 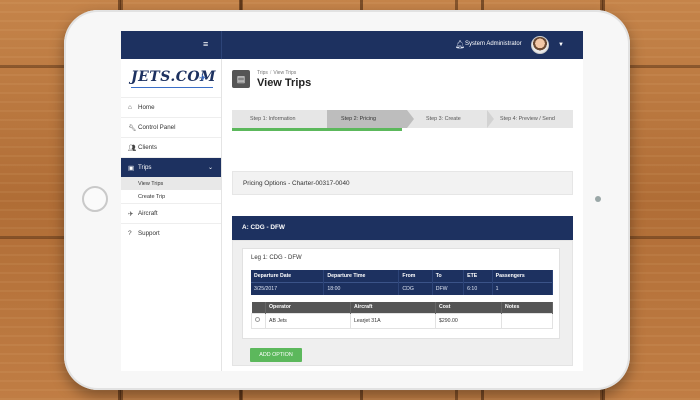 What do you see at coordinates (285, 73) in the screenshot?
I see `breadcrumb-item-view-trips: View Trips` at bounding box center [285, 73].